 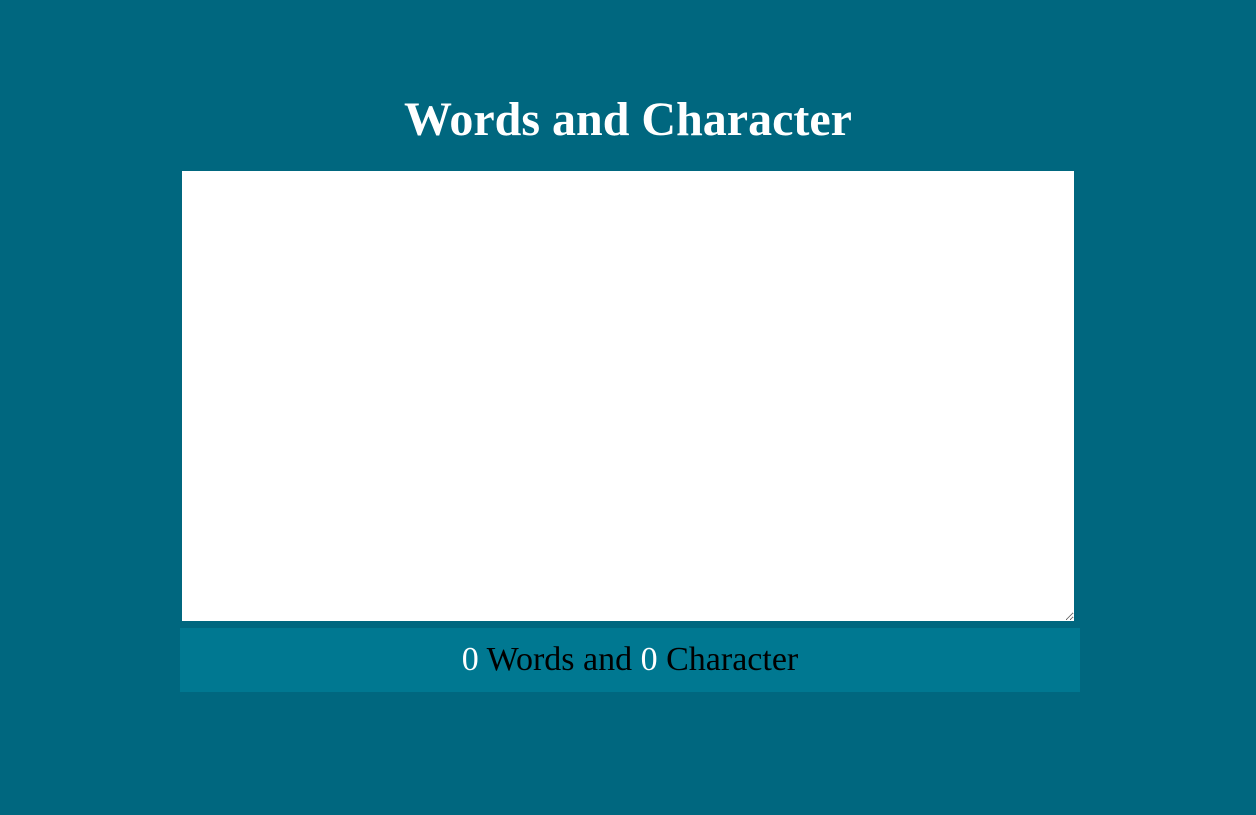 What do you see at coordinates (470, 659) in the screenshot?
I see `word-count: 0` at bounding box center [470, 659].